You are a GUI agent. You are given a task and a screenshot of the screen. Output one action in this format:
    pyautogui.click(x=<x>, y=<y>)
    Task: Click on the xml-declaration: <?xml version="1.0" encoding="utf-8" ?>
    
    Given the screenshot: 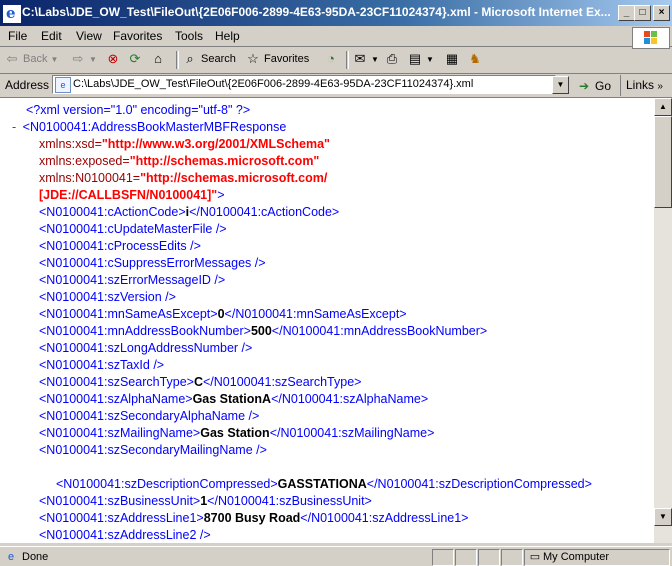 What is the action you would take?
    pyautogui.click(x=138, y=110)
    